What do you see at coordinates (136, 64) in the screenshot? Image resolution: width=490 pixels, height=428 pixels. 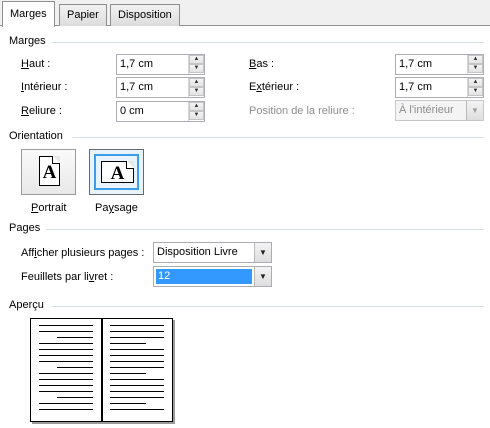 I see `top-margin-value: 1,7 cm` at bounding box center [136, 64].